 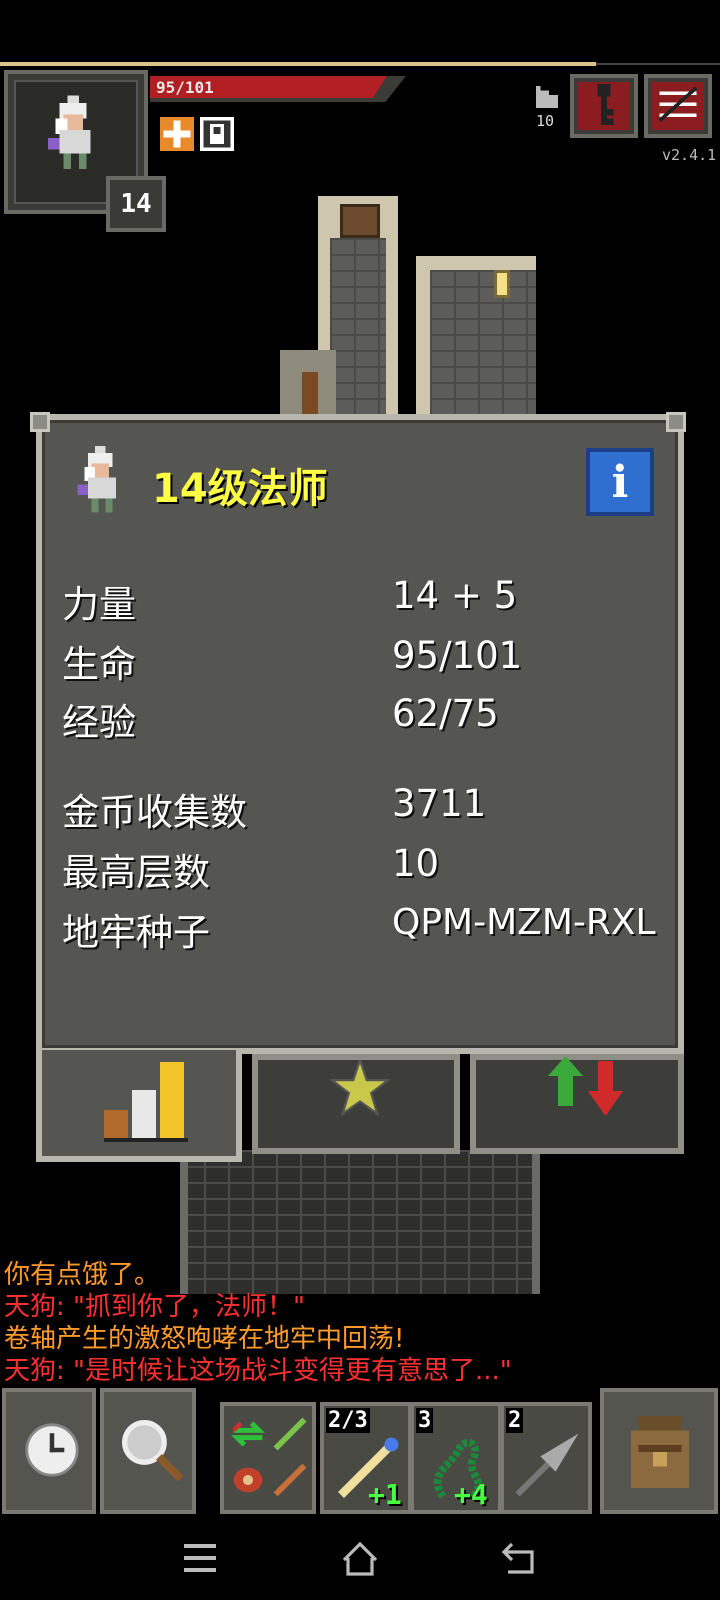 I want to click on stat-value-strength: 14 + 5, so click(x=455, y=595).